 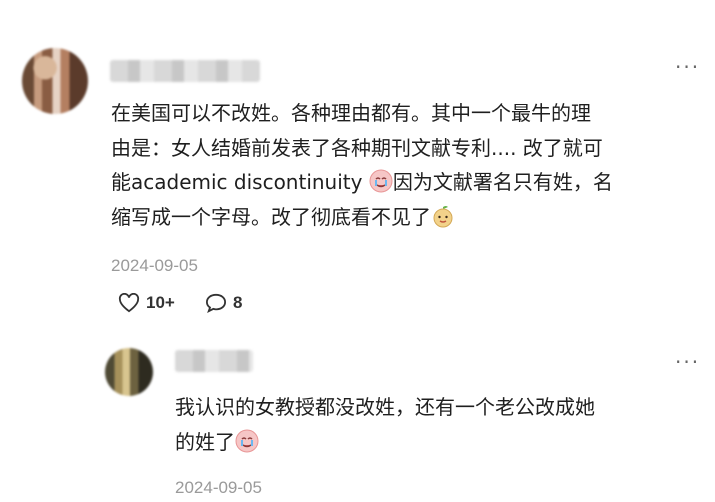 What do you see at coordinates (502, 182) in the screenshot?
I see `comment-text-segment: 因为文献署名只有姓，名` at bounding box center [502, 182].